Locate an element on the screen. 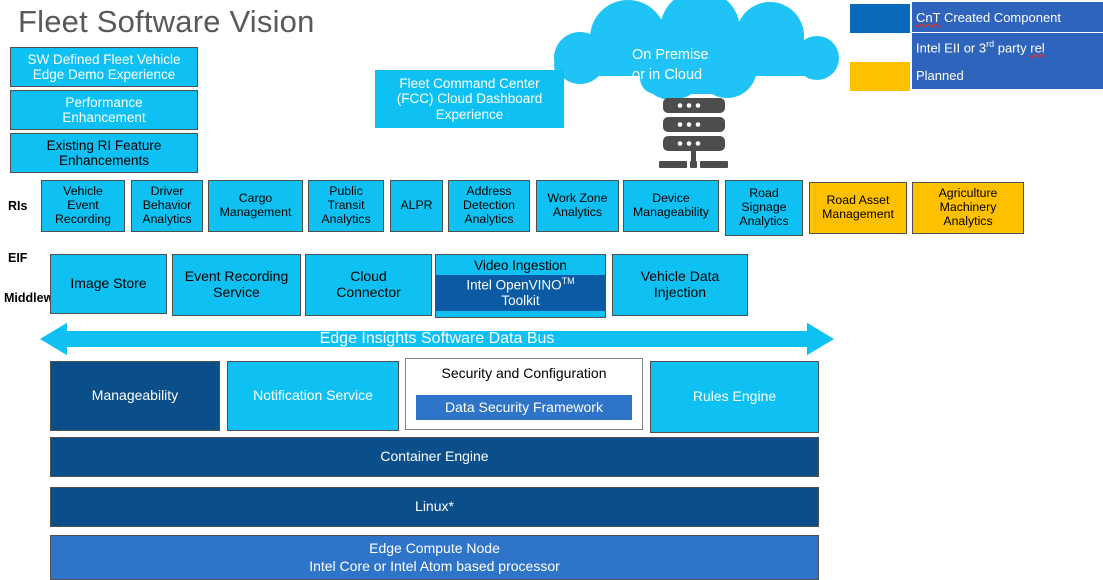 This screenshot has width=1103, height=580. card-performance-enhancement: Performance Enhancement is located at coordinates (104, 110).